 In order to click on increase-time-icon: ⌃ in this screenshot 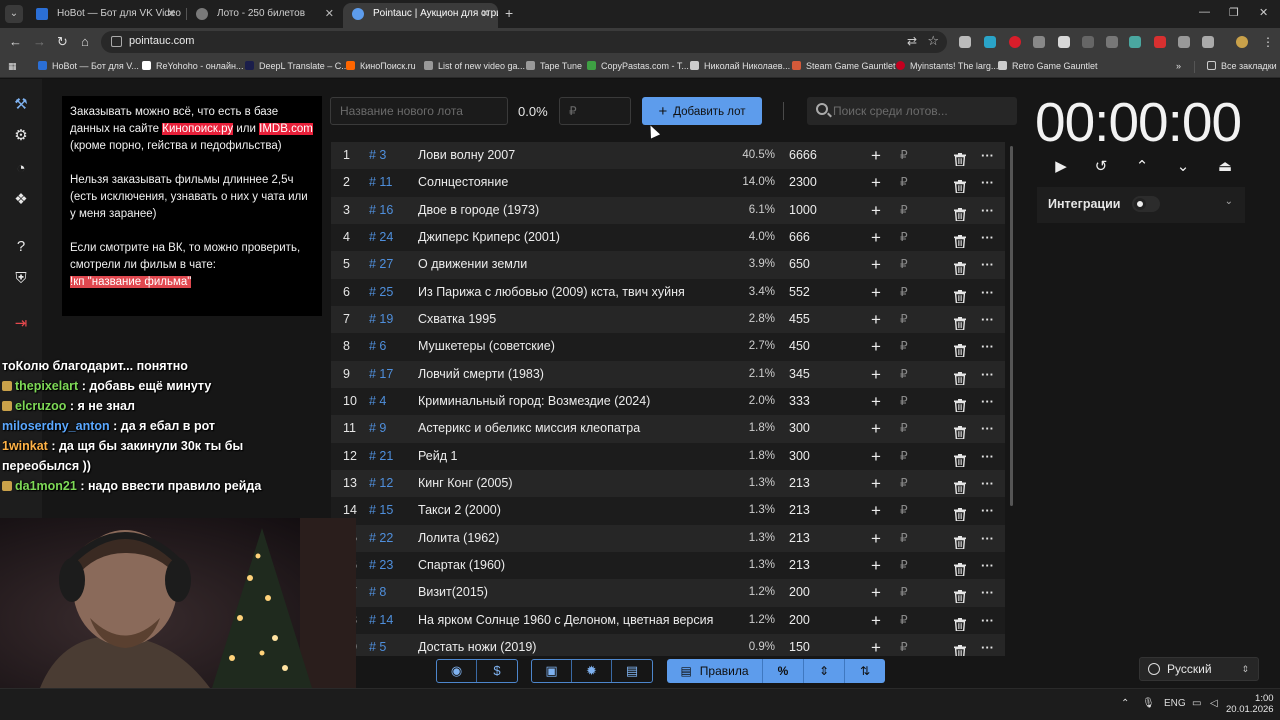, I will do `click(1142, 167)`.